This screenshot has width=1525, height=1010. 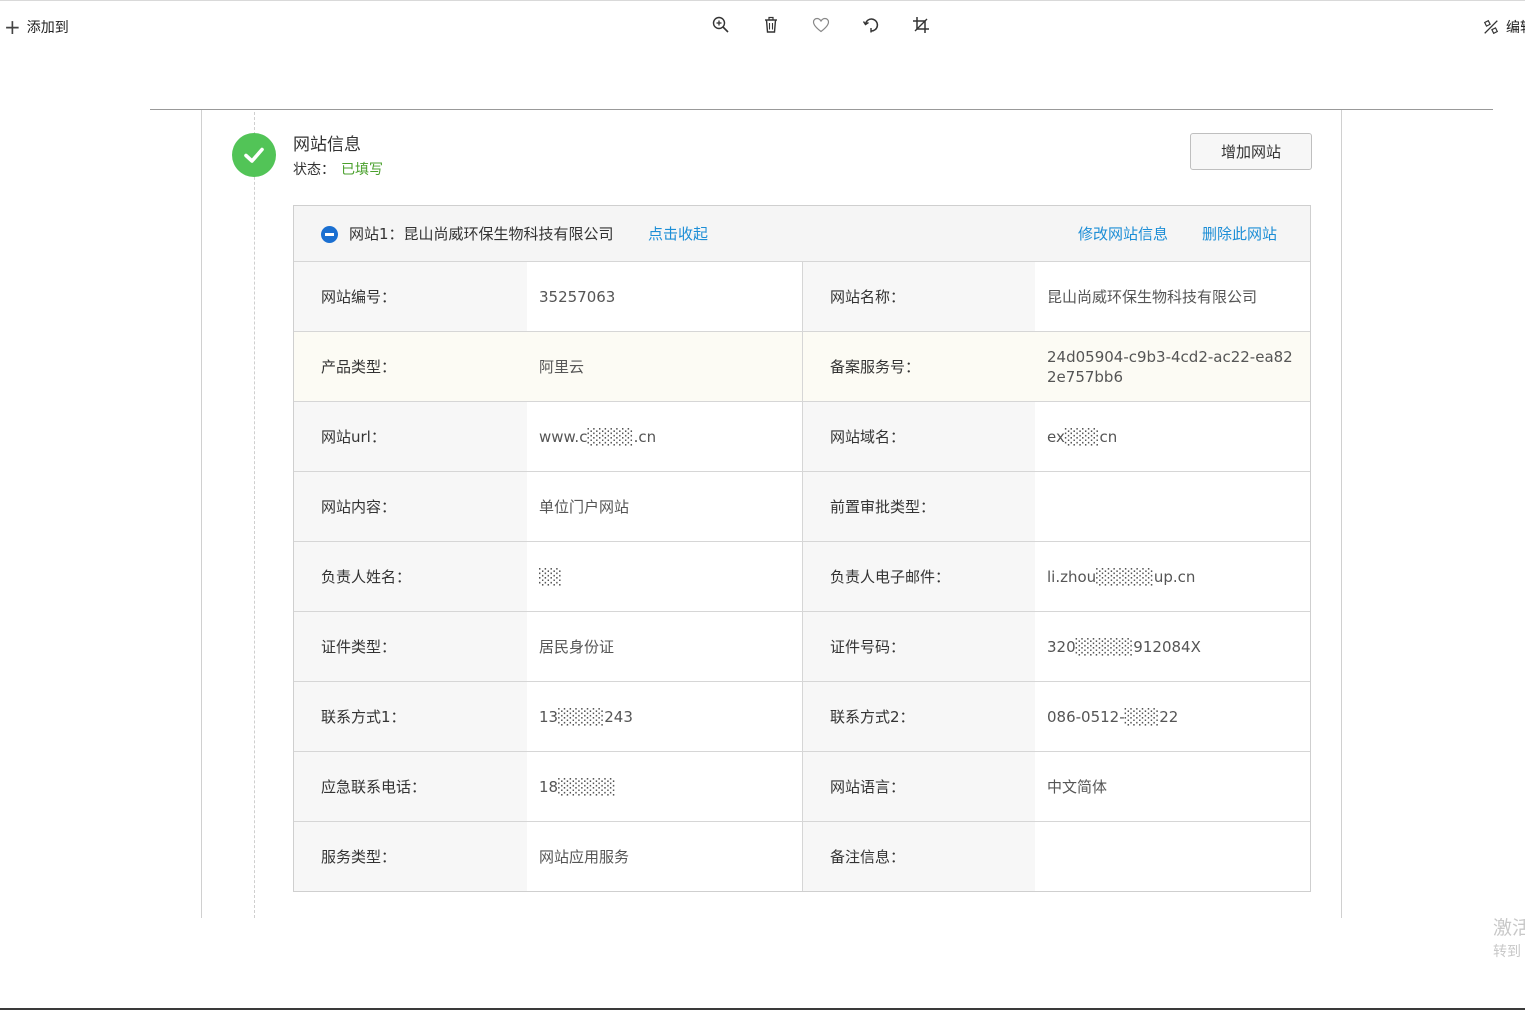 I want to click on field-label: 联系方式2：, so click(x=919, y=716).